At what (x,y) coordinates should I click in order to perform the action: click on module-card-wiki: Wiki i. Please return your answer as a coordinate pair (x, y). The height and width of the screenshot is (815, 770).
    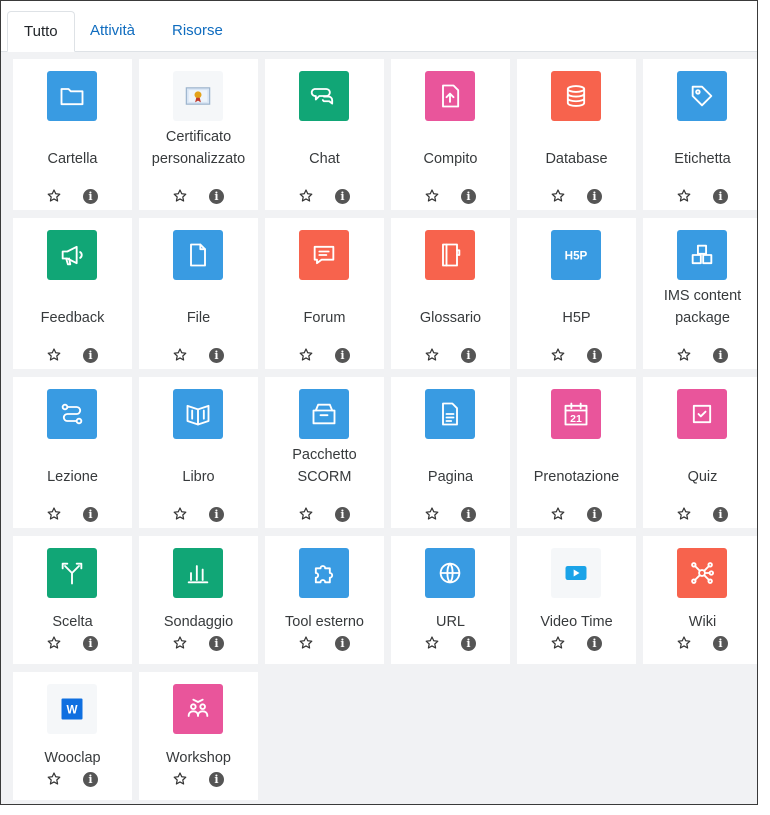
    Looking at the image, I should click on (700, 600).